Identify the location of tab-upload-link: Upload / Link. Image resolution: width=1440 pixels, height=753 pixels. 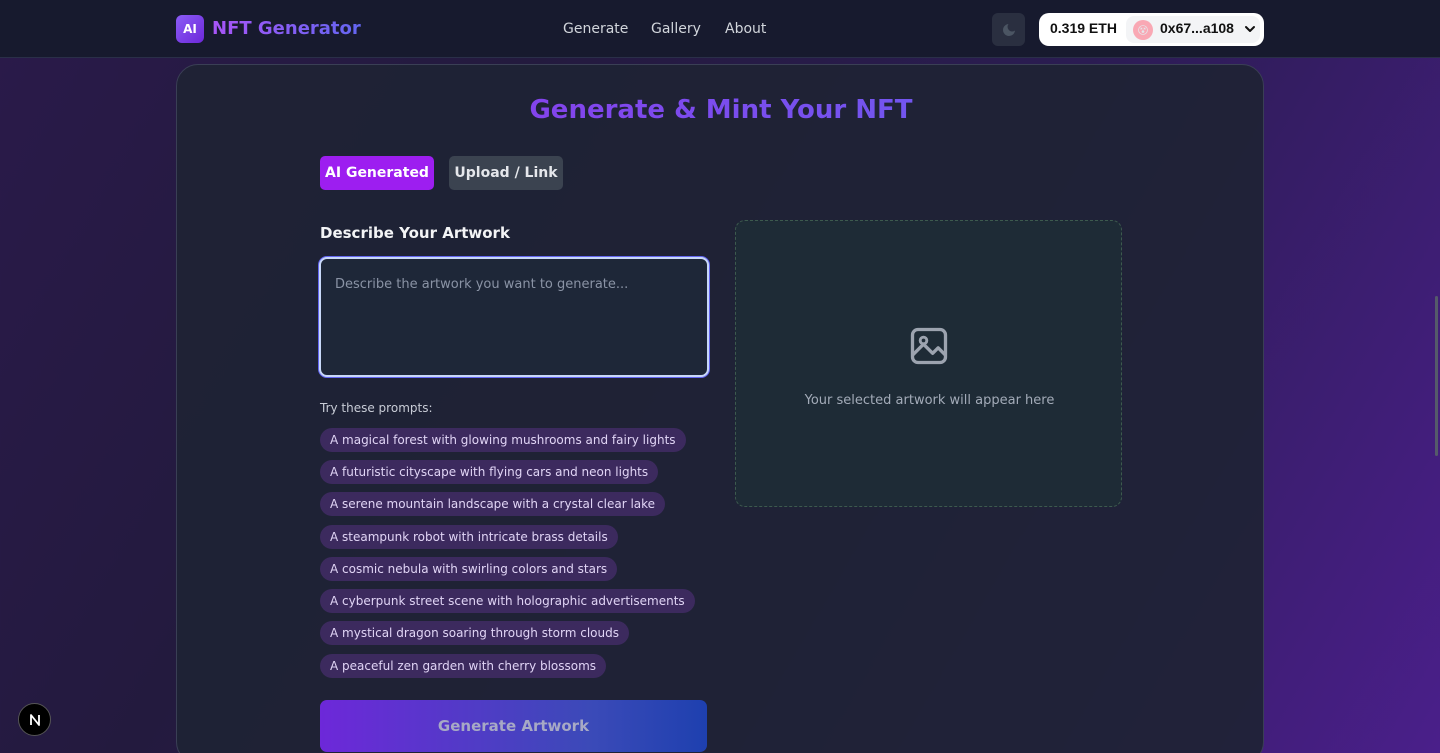
(506, 173).